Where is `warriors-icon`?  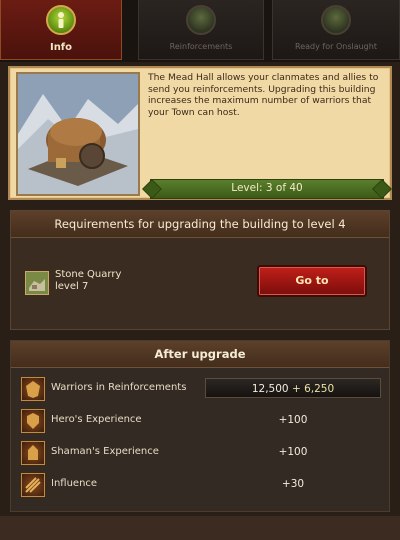 warriors-icon is located at coordinates (33, 389).